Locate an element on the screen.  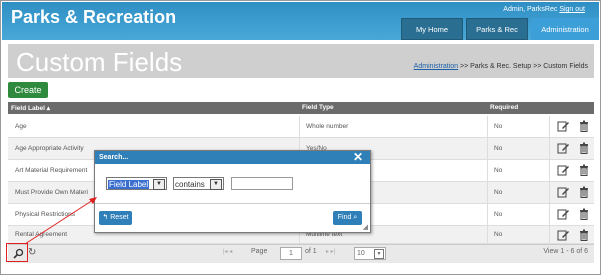
sign-out-link: Sign out is located at coordinates (572, 9).